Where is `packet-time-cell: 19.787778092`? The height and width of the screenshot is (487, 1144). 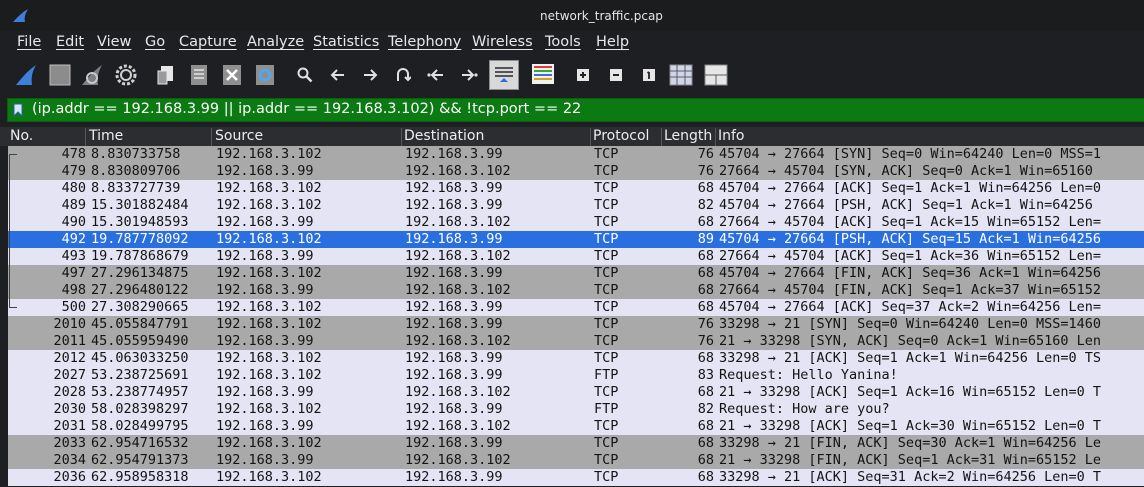 packet-time-cell: 19.787778092 is located at coordinates (140, 239).